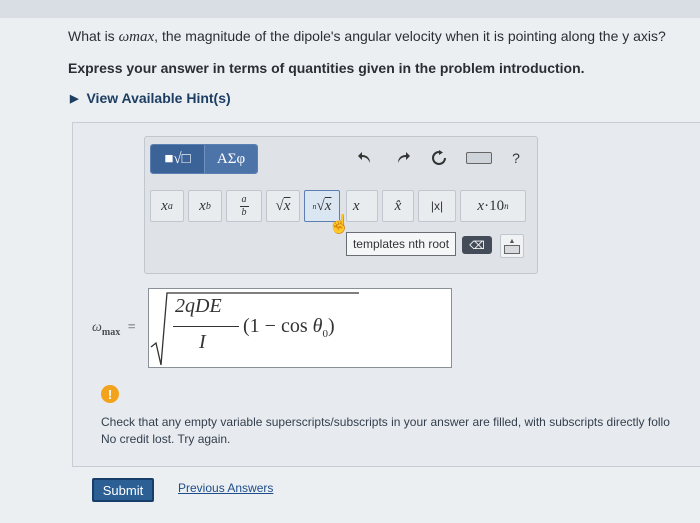  Describe the element at coordinates (225, 488) in the screenshot. I see `previous-answers-link: Previous Answers` at that location.